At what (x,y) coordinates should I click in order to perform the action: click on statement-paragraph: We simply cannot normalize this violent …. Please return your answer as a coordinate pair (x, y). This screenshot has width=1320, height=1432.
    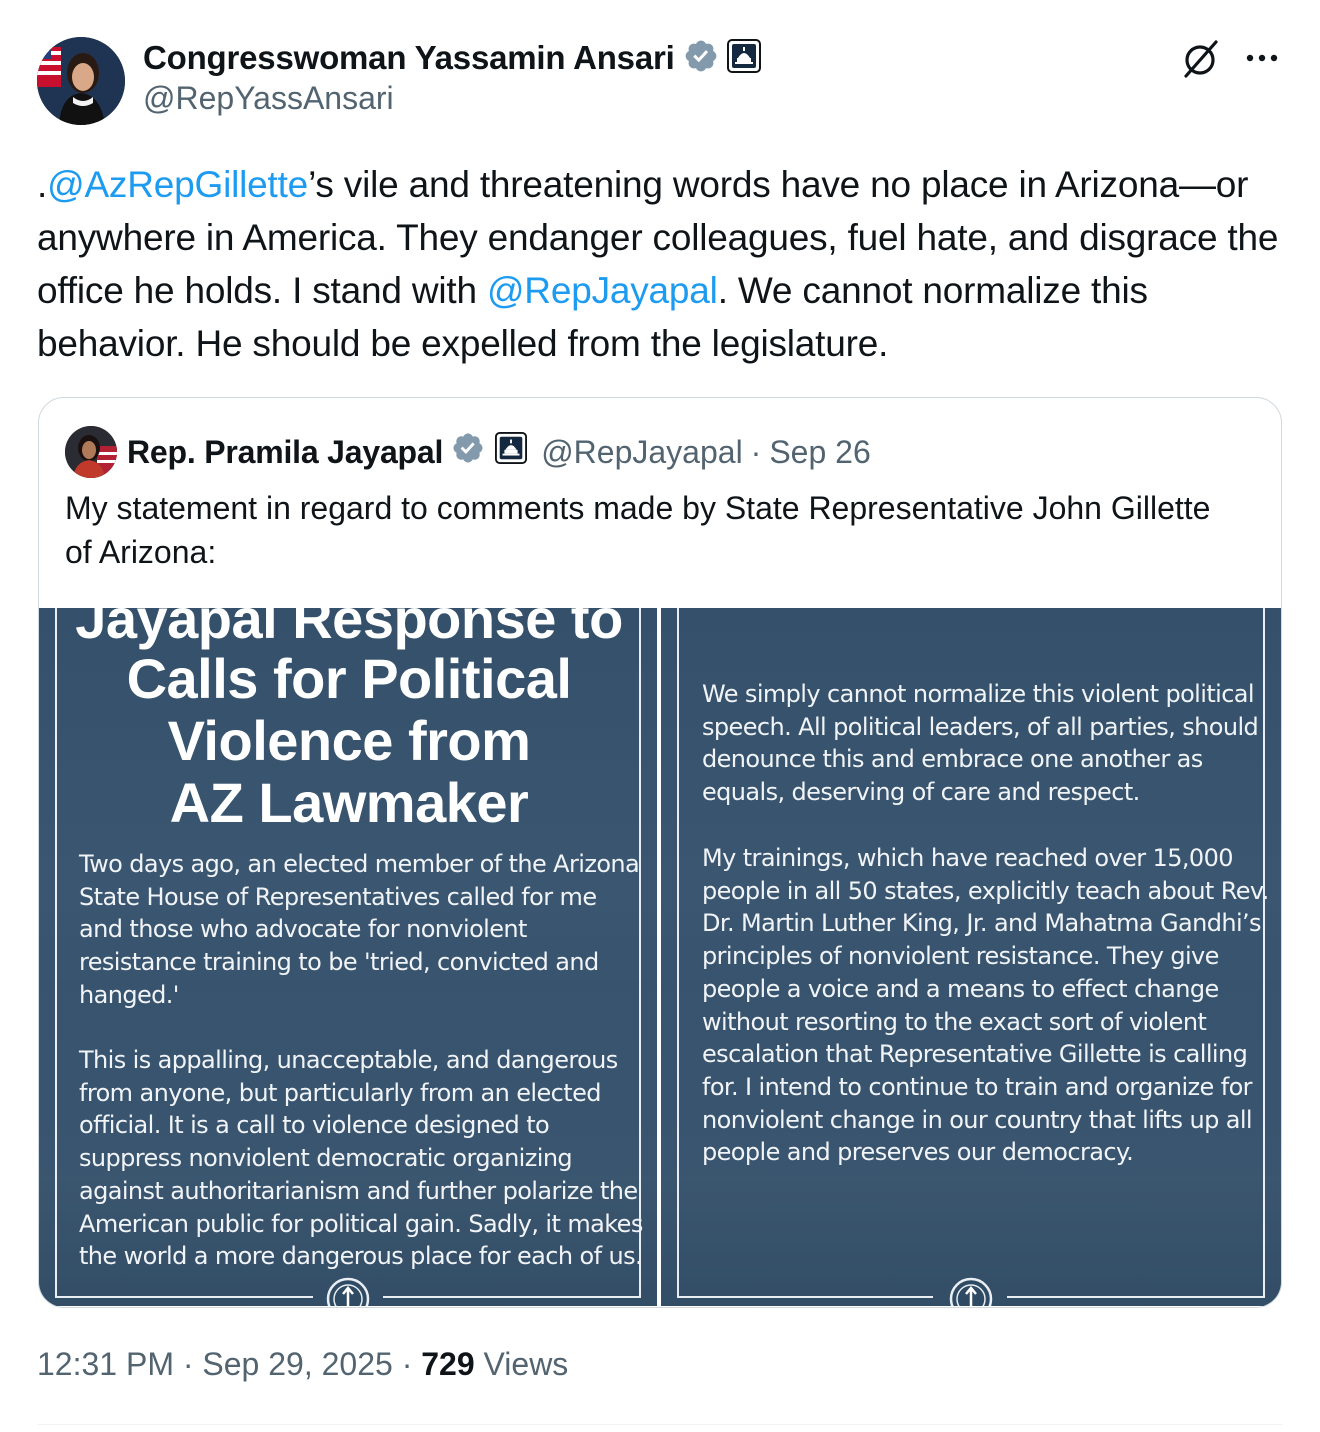
    Looking at the image, I should click on (980, 743).